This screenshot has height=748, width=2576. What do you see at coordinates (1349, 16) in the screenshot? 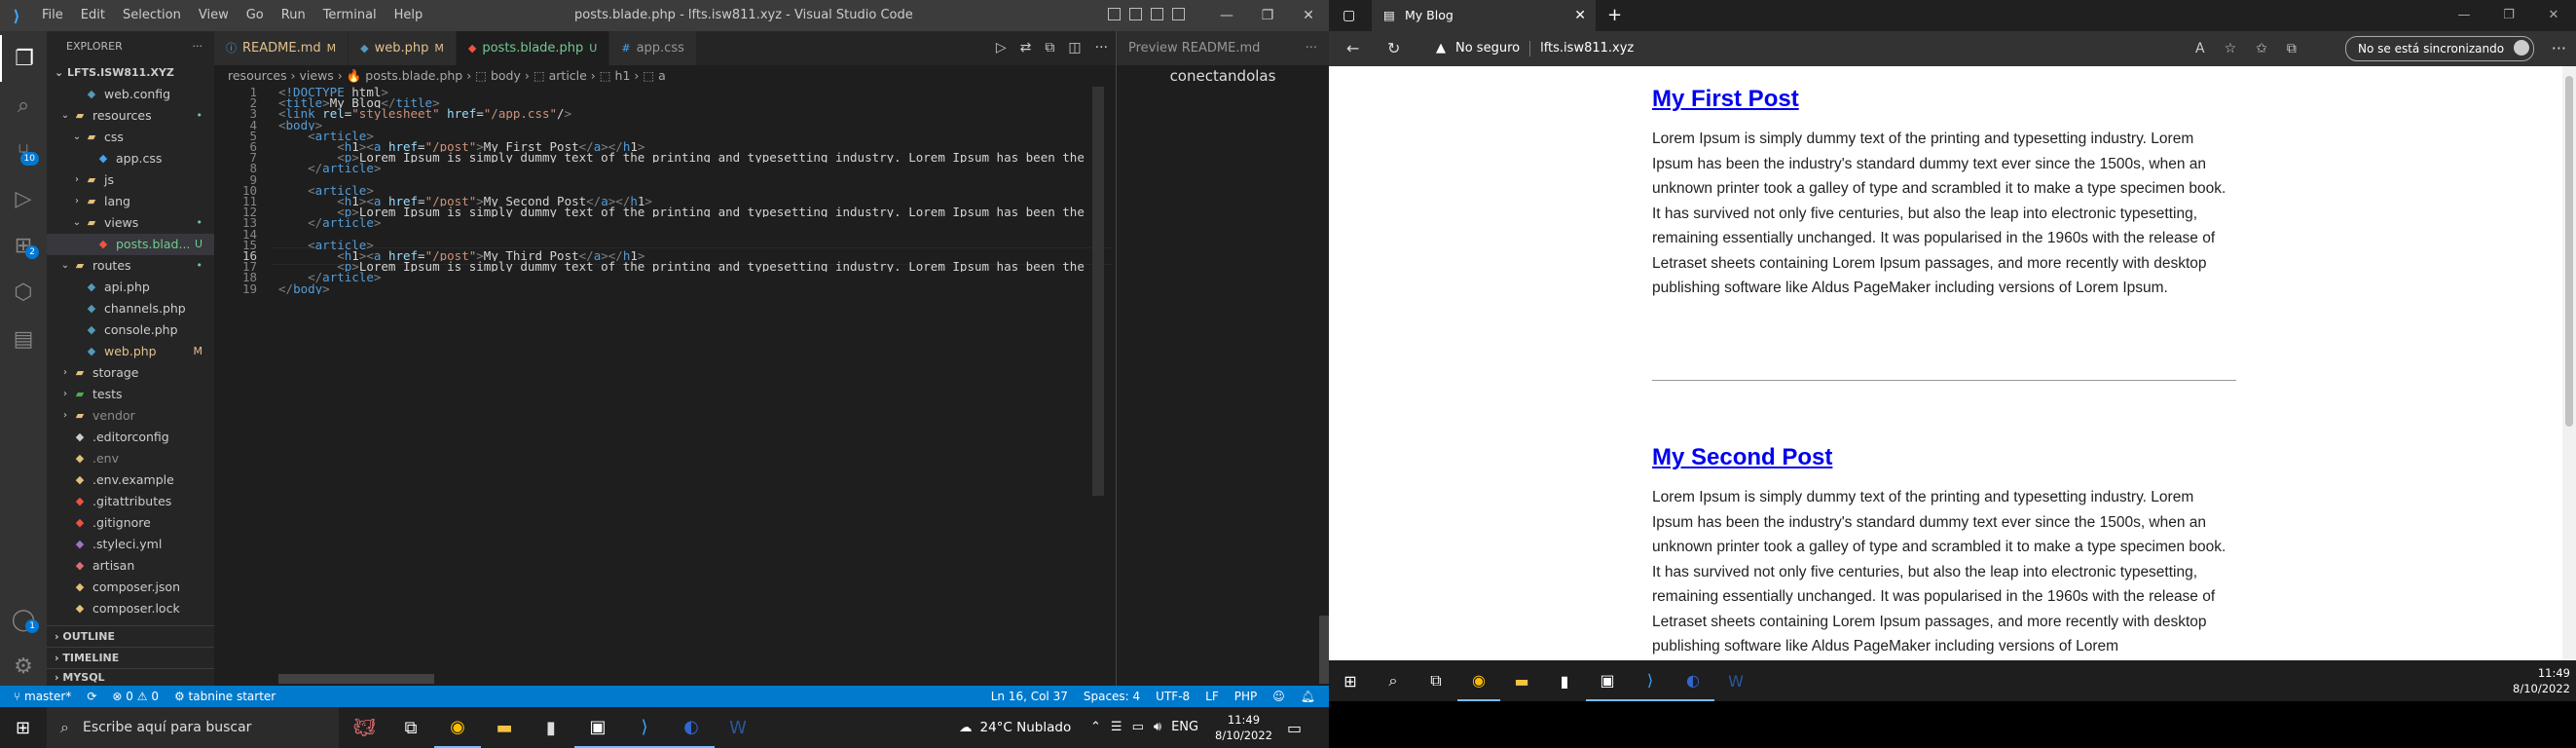
I see `tab-actions-icon: ▢` at bounding box center [1349, 16].